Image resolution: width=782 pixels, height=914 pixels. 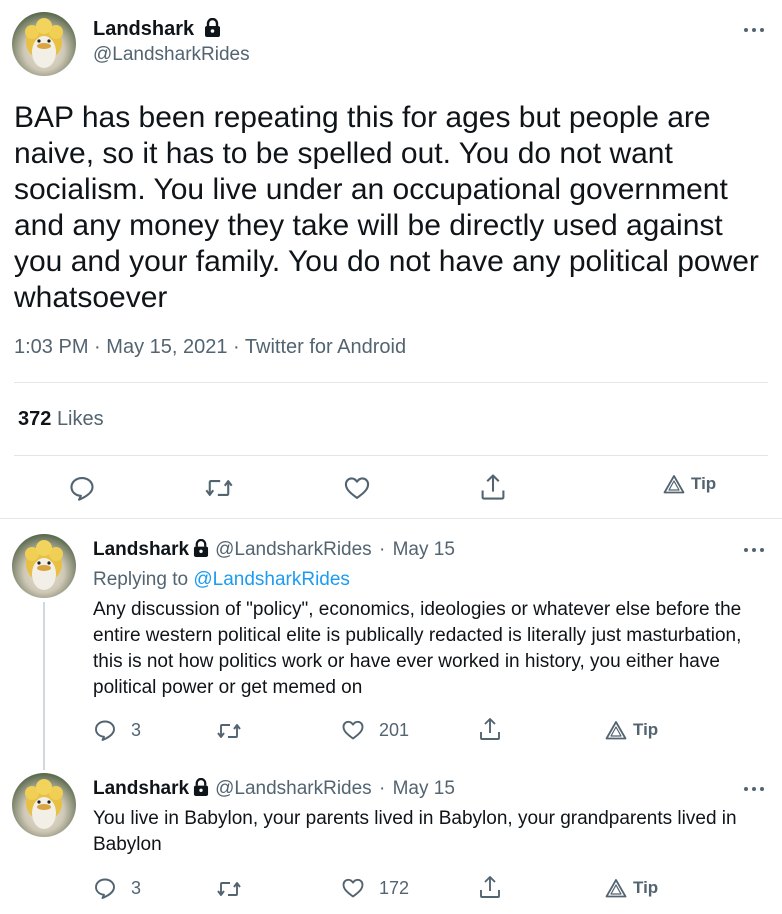 What do you see at coordinates (394, 887) in the screenshot?
I see `like-count: 172` at bounding box center [394, 887].